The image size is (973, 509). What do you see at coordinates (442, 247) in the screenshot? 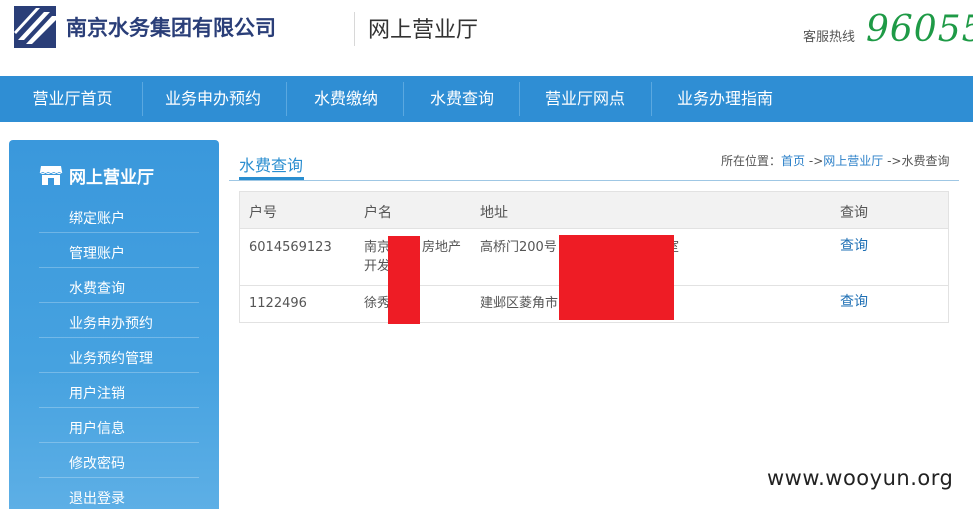
I see `account-name-part: 房地产` at bounding box center [442, 247].